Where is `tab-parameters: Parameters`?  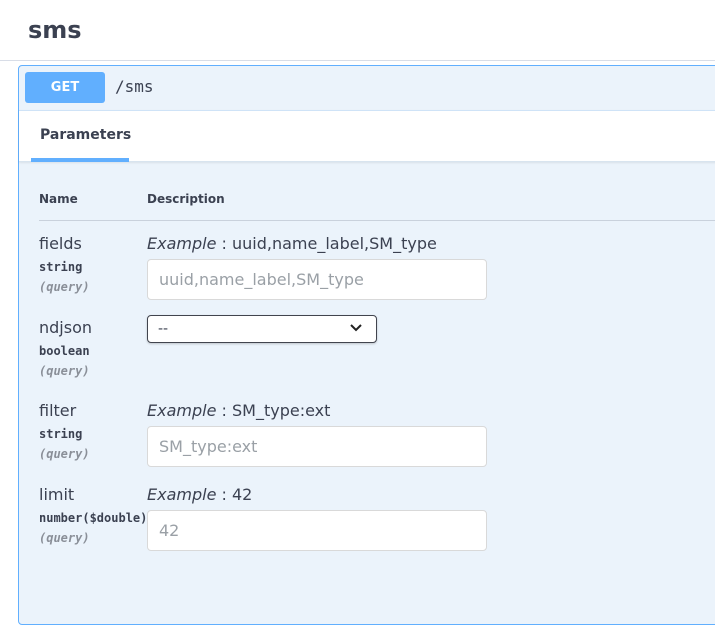
tab-parameters: Parameters is located at coordinates (81, 136).